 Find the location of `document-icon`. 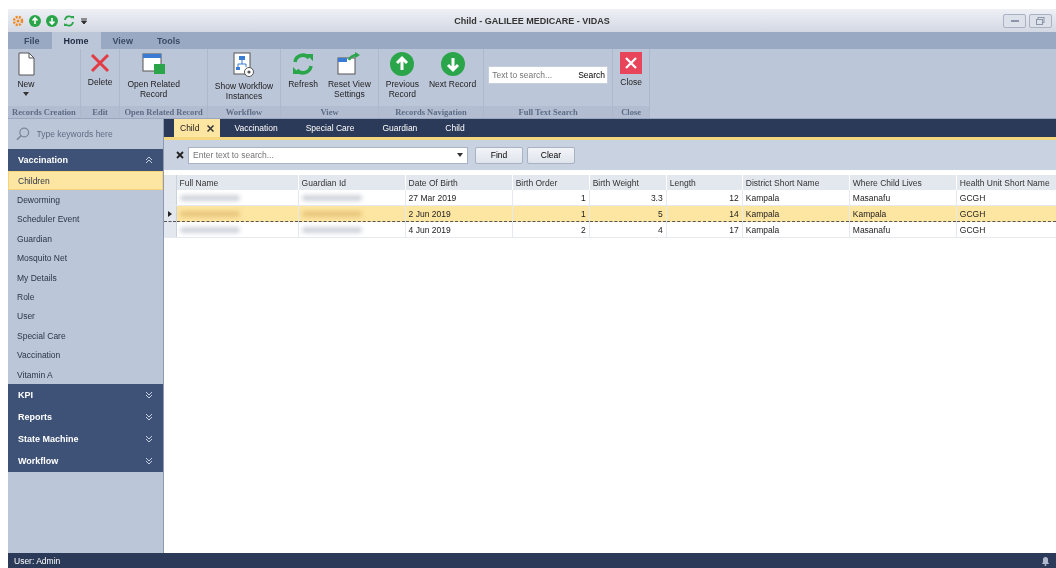

document-icon is located at coordinates (26, 64).